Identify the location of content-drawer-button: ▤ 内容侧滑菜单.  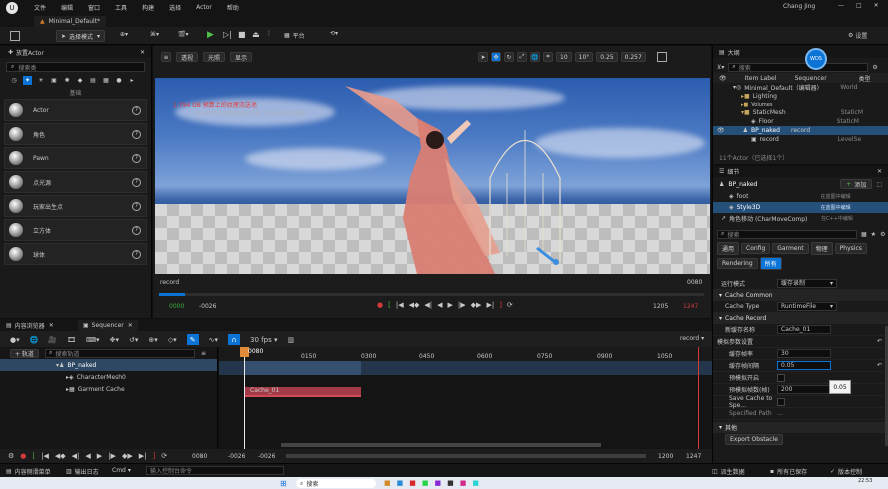
(28, 471).